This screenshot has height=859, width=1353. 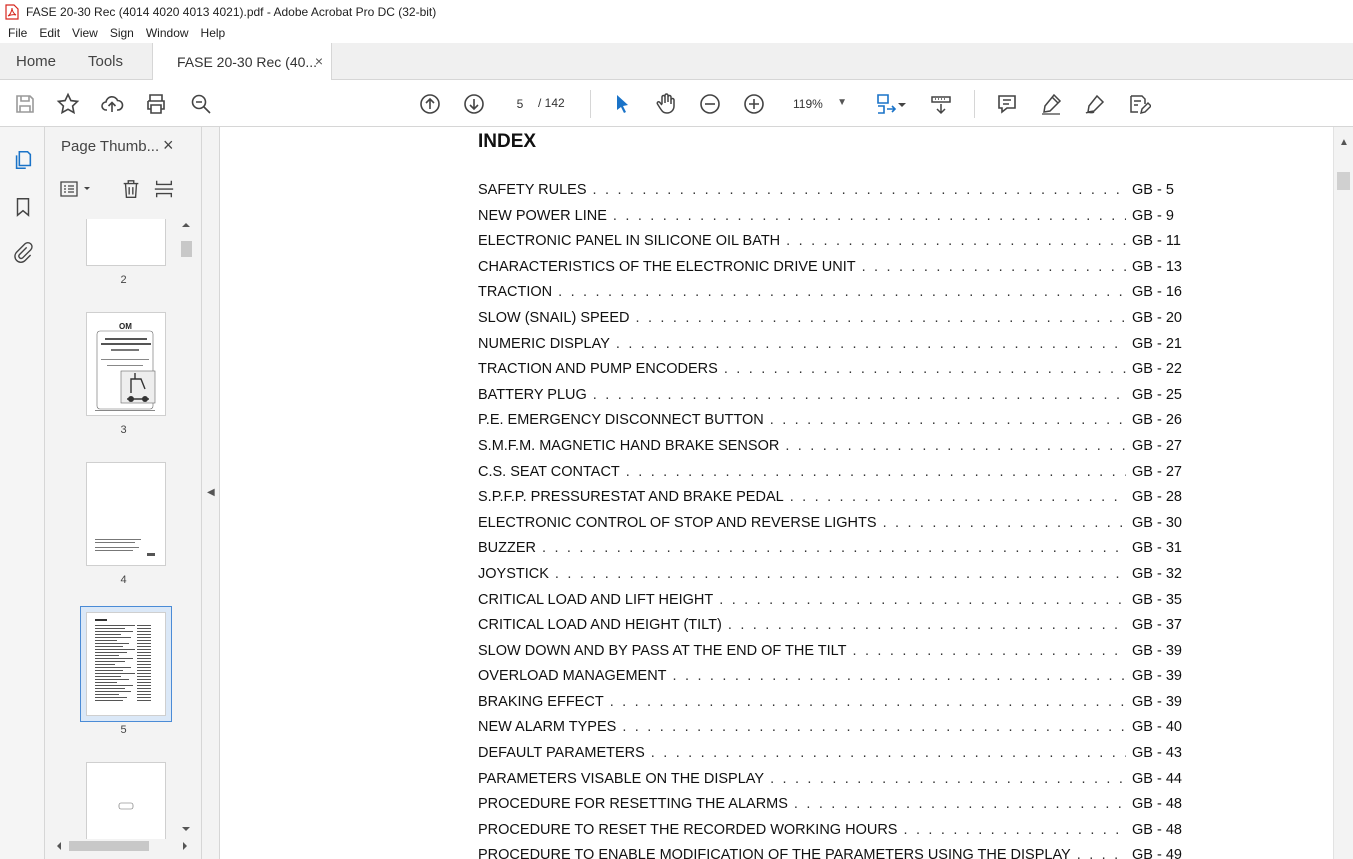 What do you see at coordinates (542, 215) in the screenshot?
I see `index-entry-title: NEW POWER LINE` at bounding box center [542, 215].